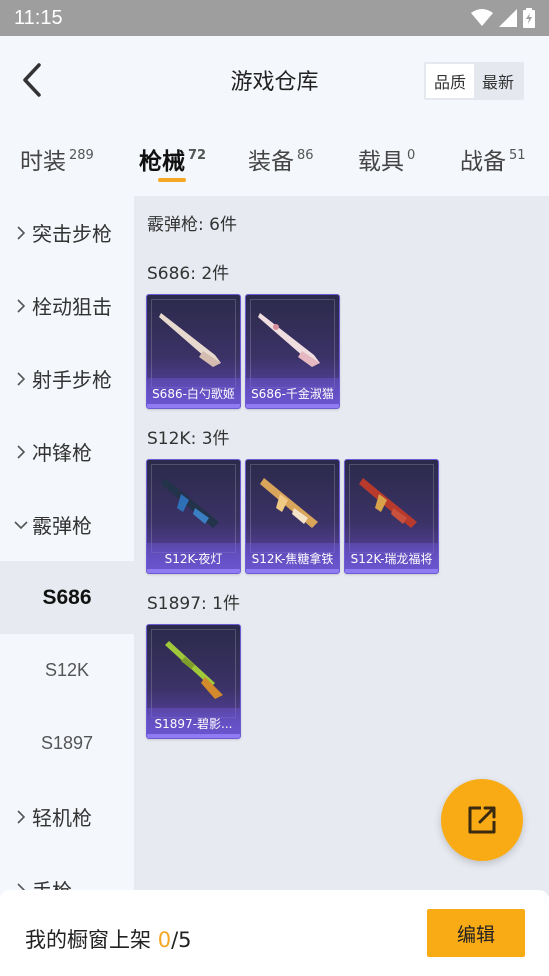 The height and width of the screenshot is (976, 549). I want to click on sidebar-item-shotgun: 霰弹枪, so click(67, 524).